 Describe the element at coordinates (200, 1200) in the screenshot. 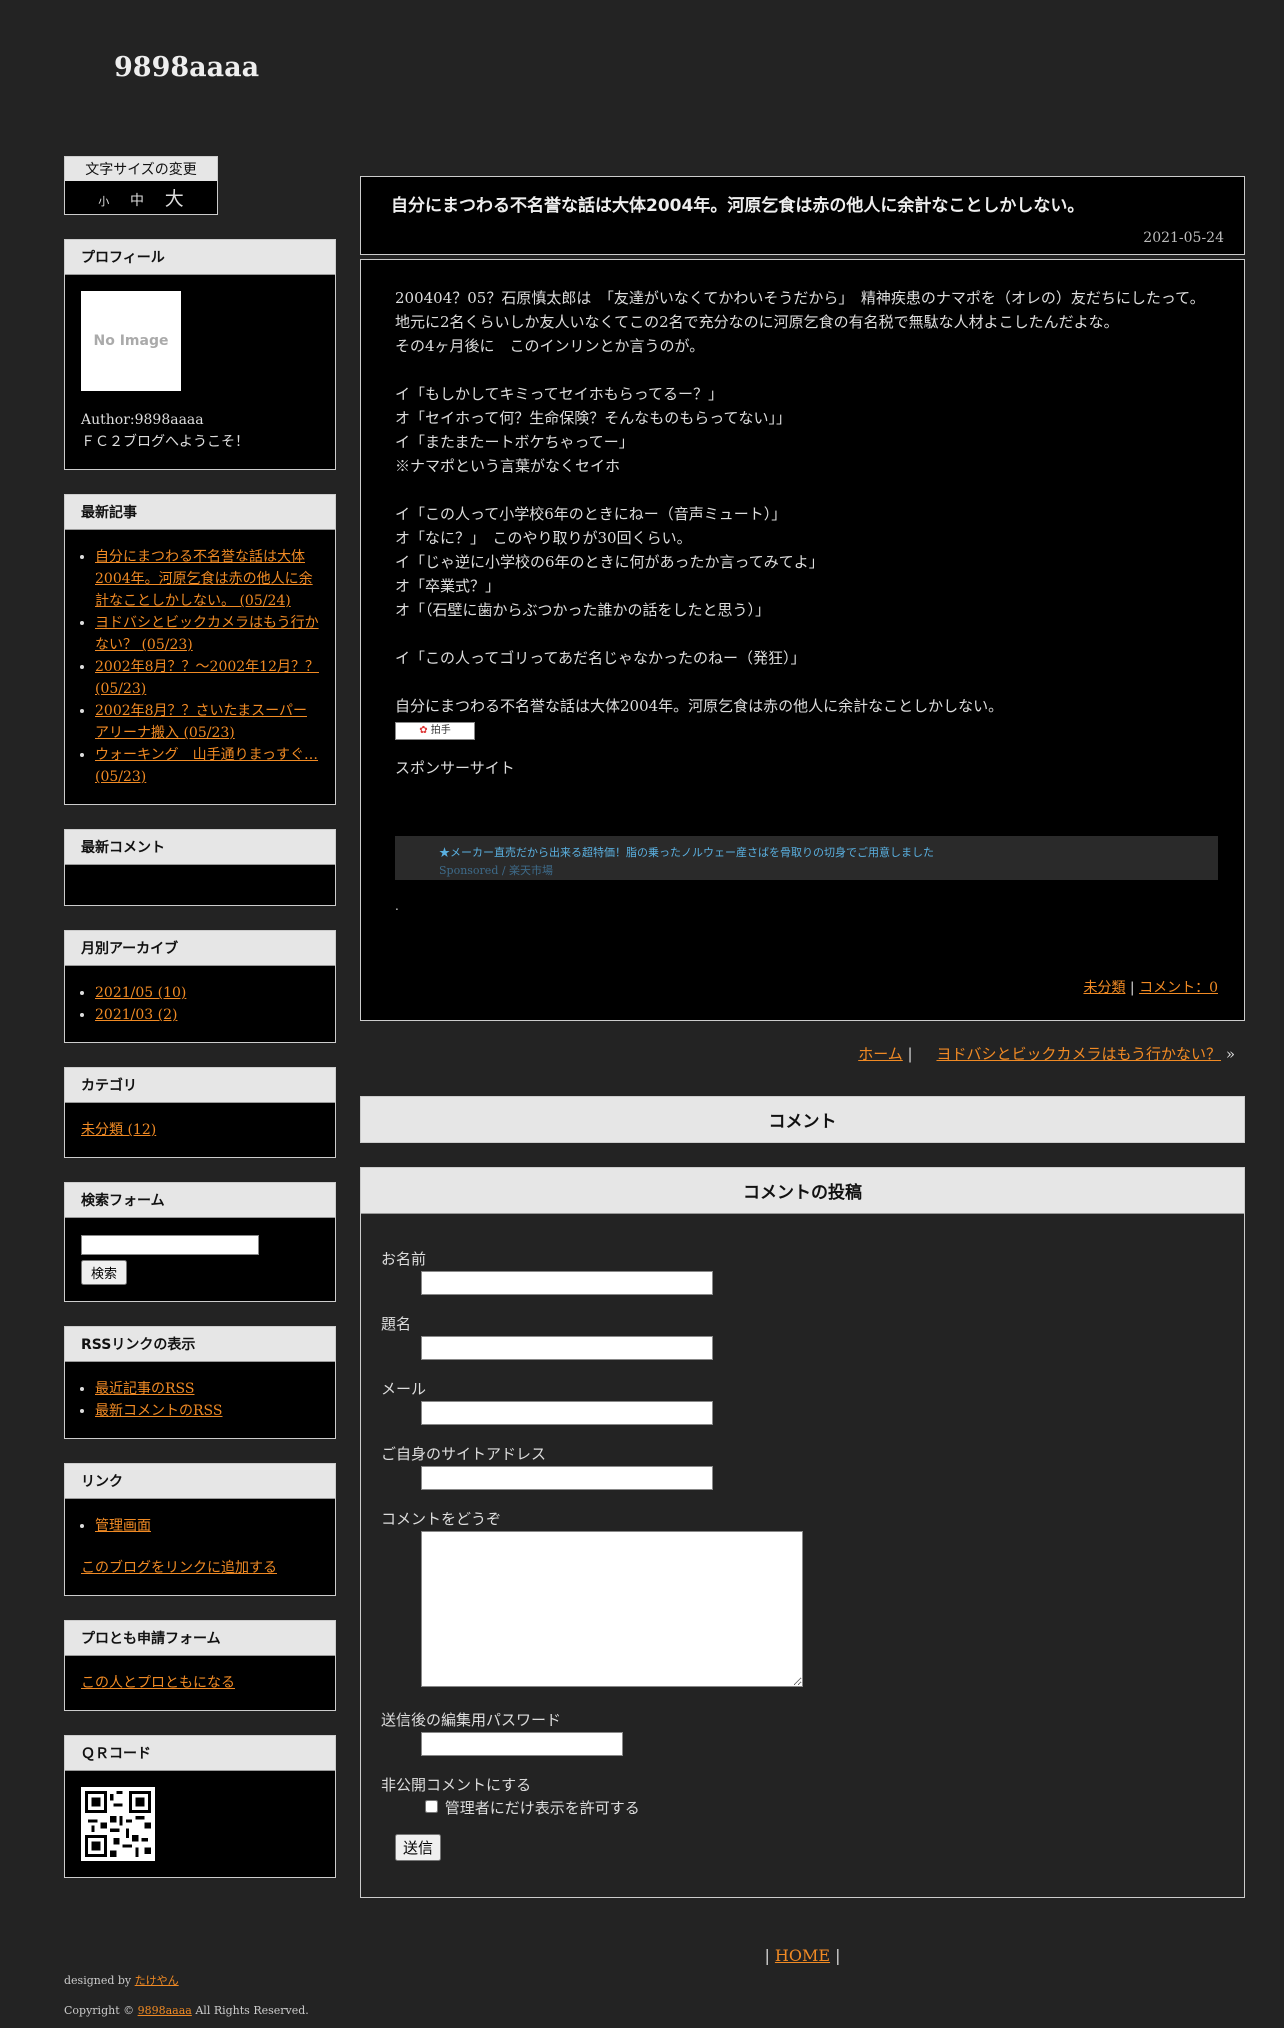

I see `search-heading: 検索フォーム` at that location.